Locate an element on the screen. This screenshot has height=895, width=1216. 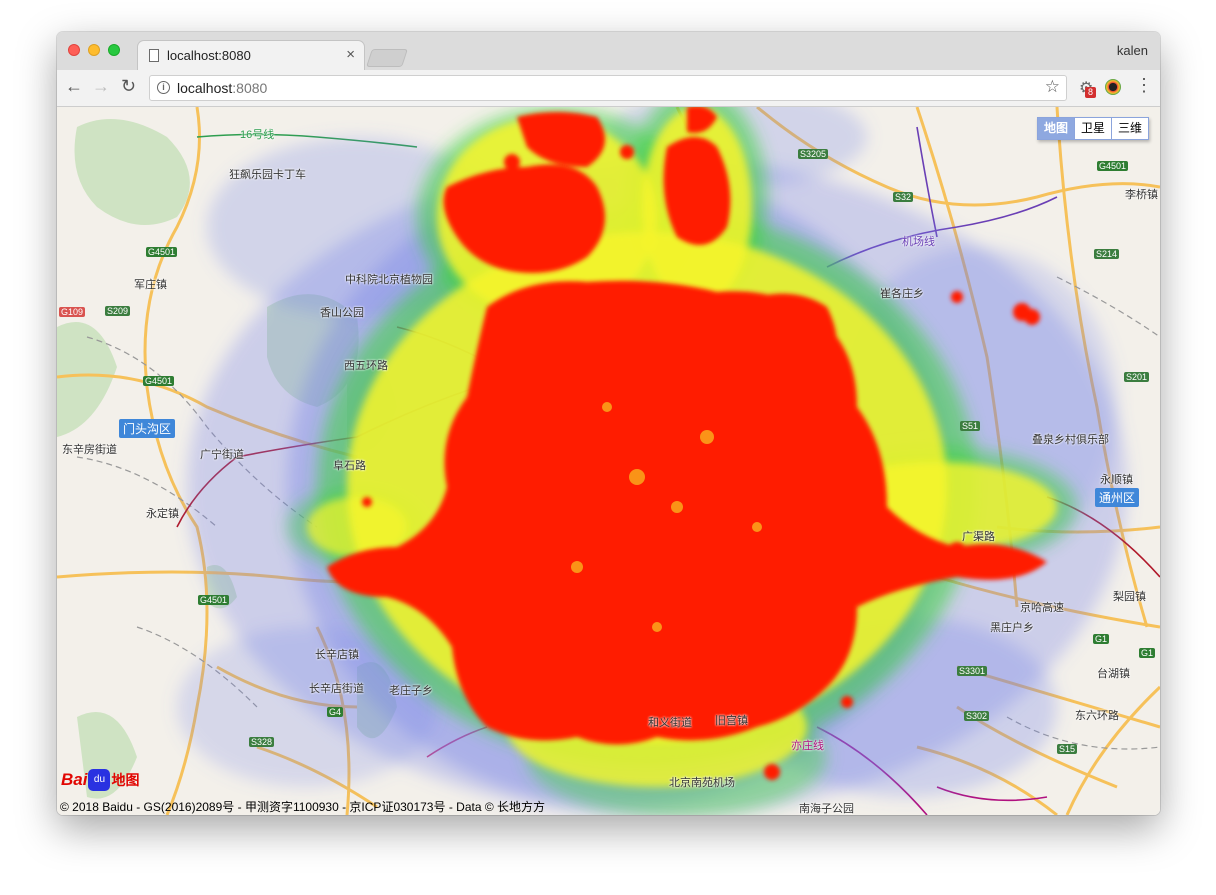
highway-shield: S328 is located at coordinates (262, 742).